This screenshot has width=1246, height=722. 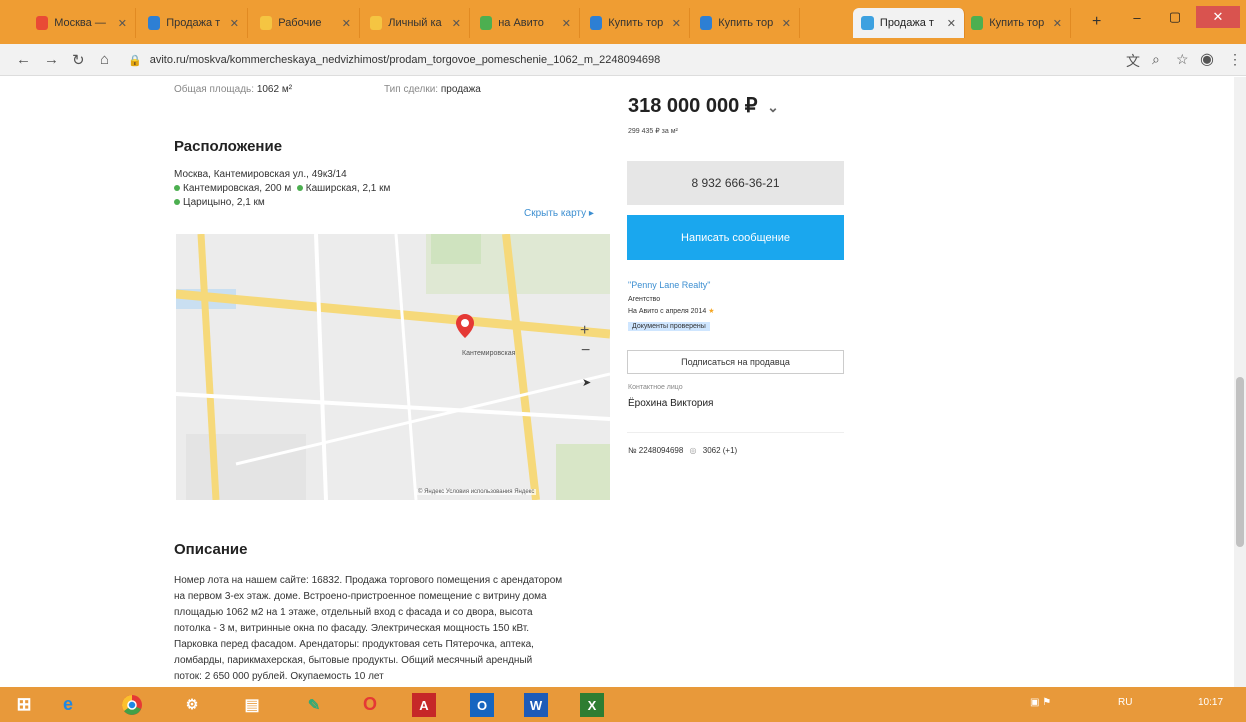 What do you see at coordinates (1175, 17) in the screenshot?
I see `maximize-button: ▢` at bounding box center [1175, 17].